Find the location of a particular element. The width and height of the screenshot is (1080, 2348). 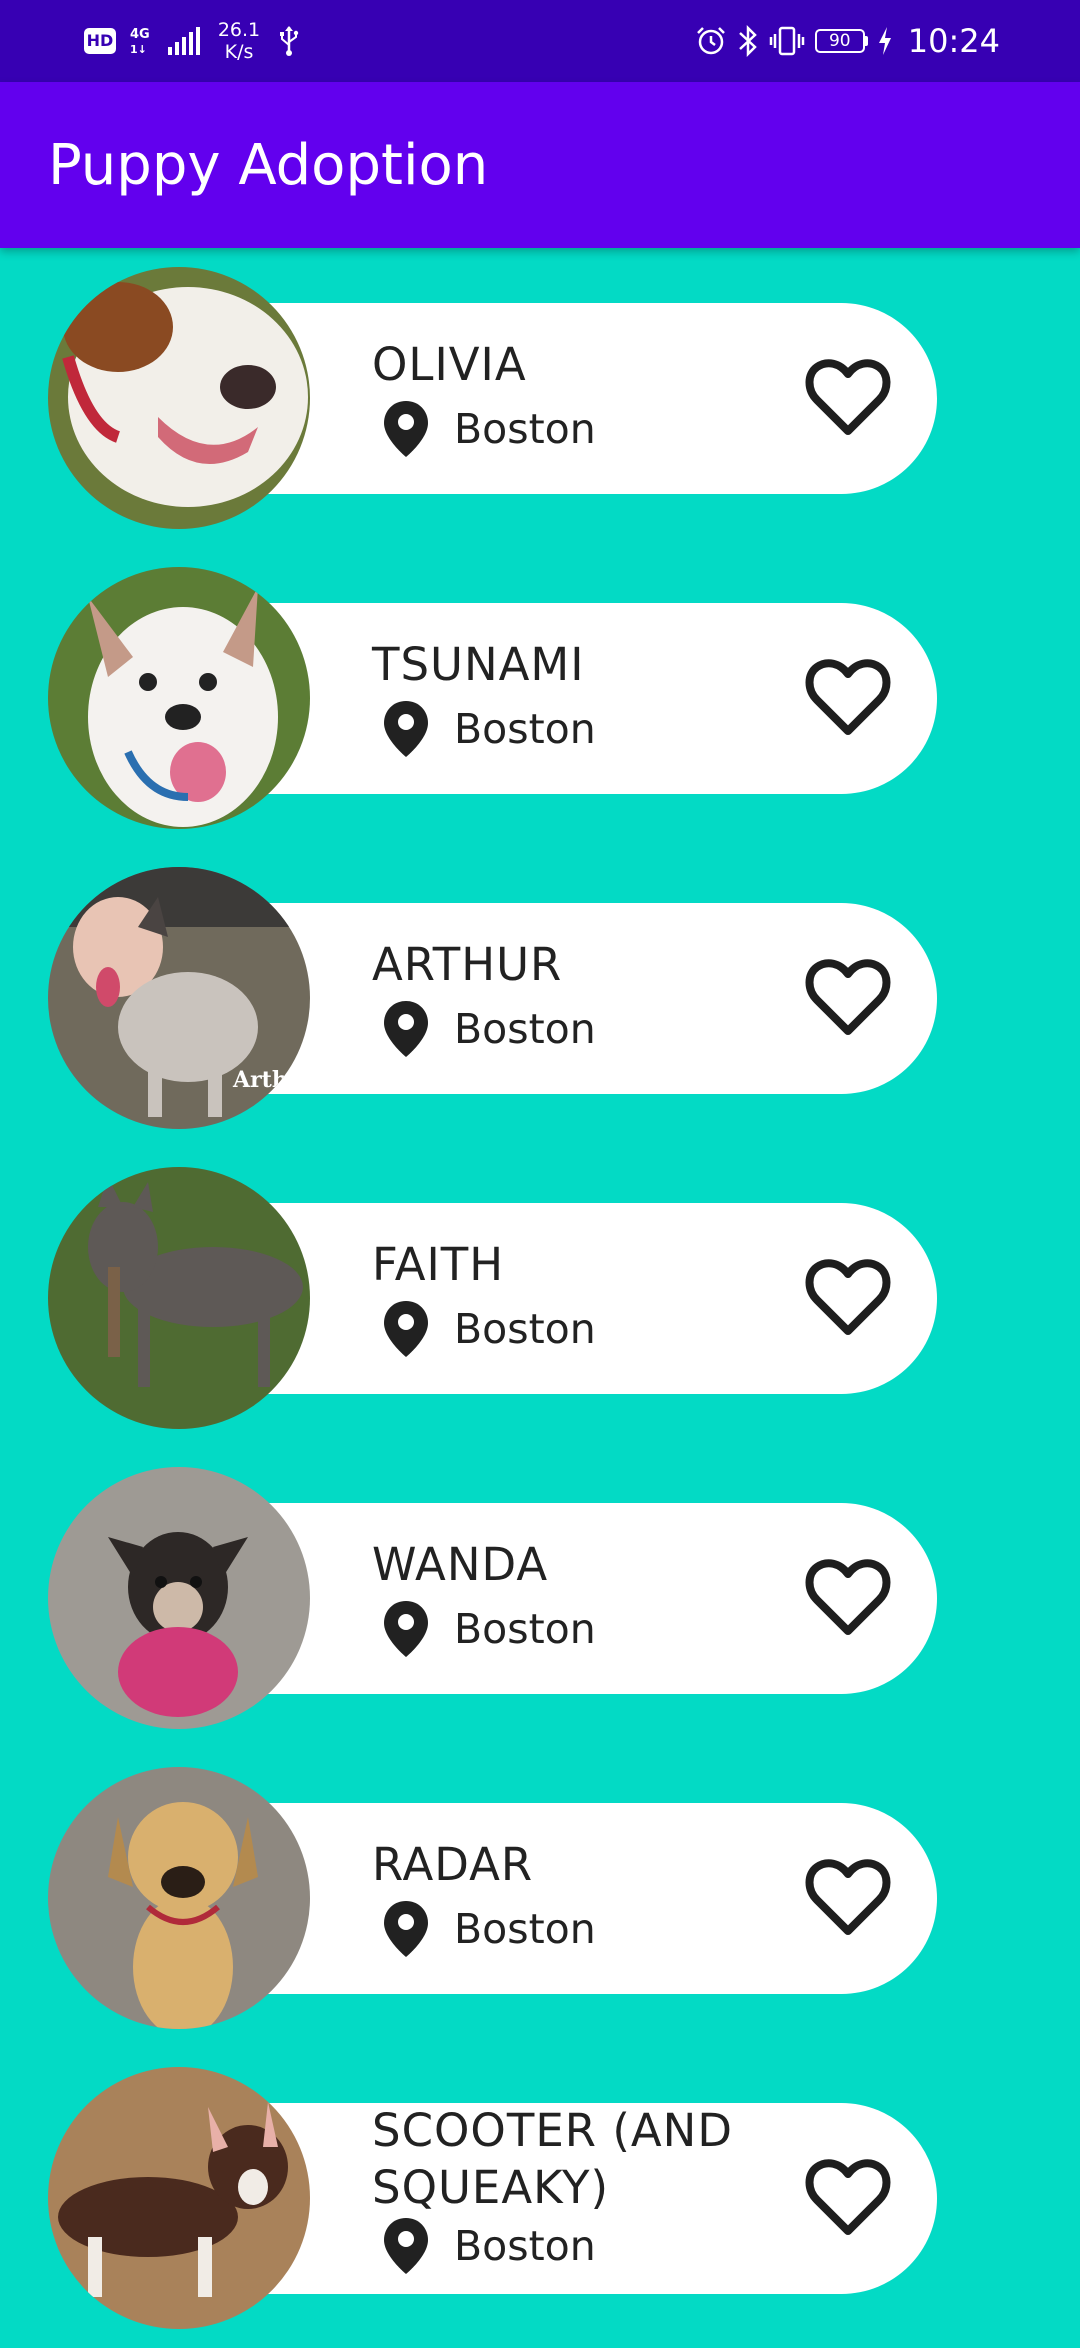

status-left: HD 4G 1↓ 26.1 K/s is located at coordinates (192, 41).